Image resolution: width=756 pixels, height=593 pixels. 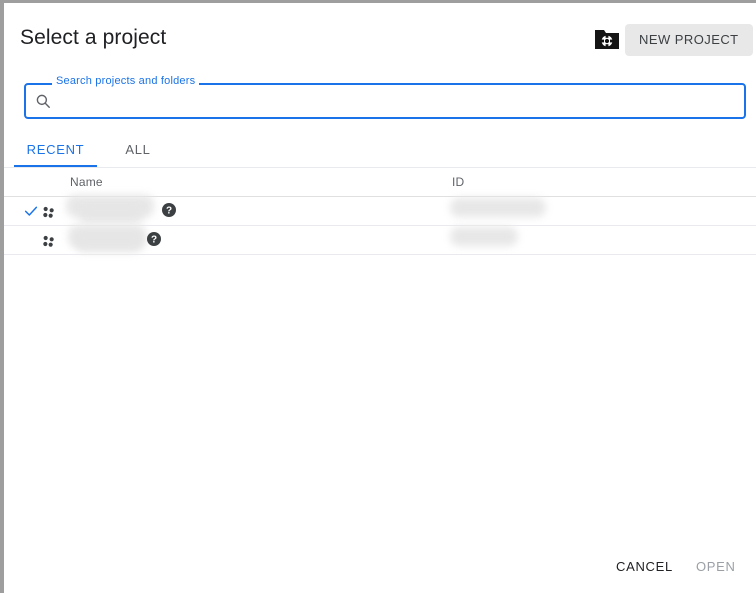 What do you see at coordinates (380, 37) in the screenshot?
I see `dialog-header: Select a project NEW PROJECT` at bounding box center [380, 37].